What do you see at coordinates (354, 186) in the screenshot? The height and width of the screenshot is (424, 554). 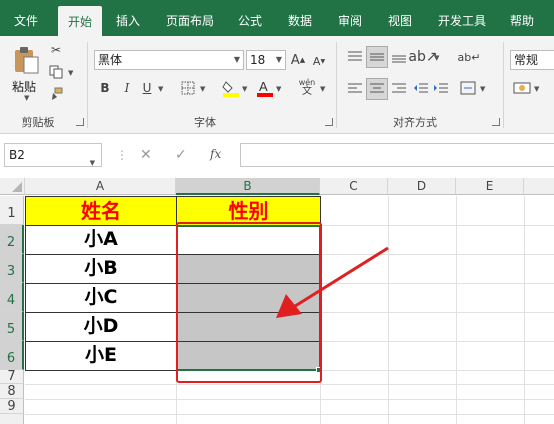 I see `column-header-c: C` at bounding box center [354, 186].